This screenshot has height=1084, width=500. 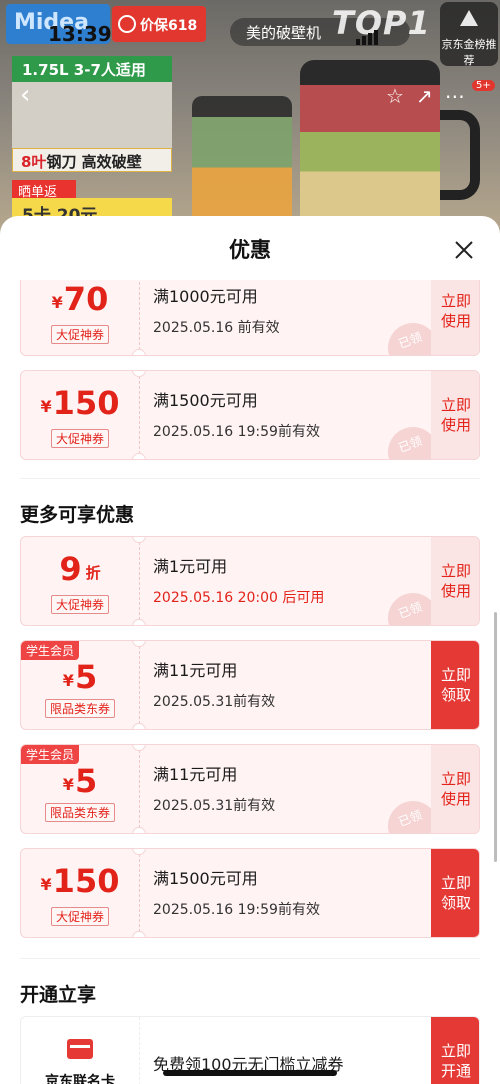 What do you see at coordinates (469, 18) in the screenshot?
I see `rank-triangle-icon` at bounding box center [469, 18].